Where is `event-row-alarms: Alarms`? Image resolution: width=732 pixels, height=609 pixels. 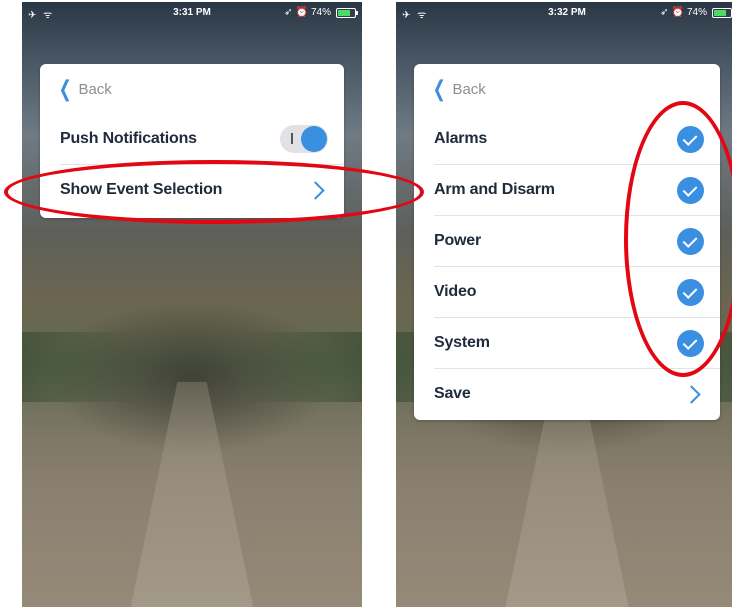
event-row-alarms: Alarms is located at coordinates (577, 139).